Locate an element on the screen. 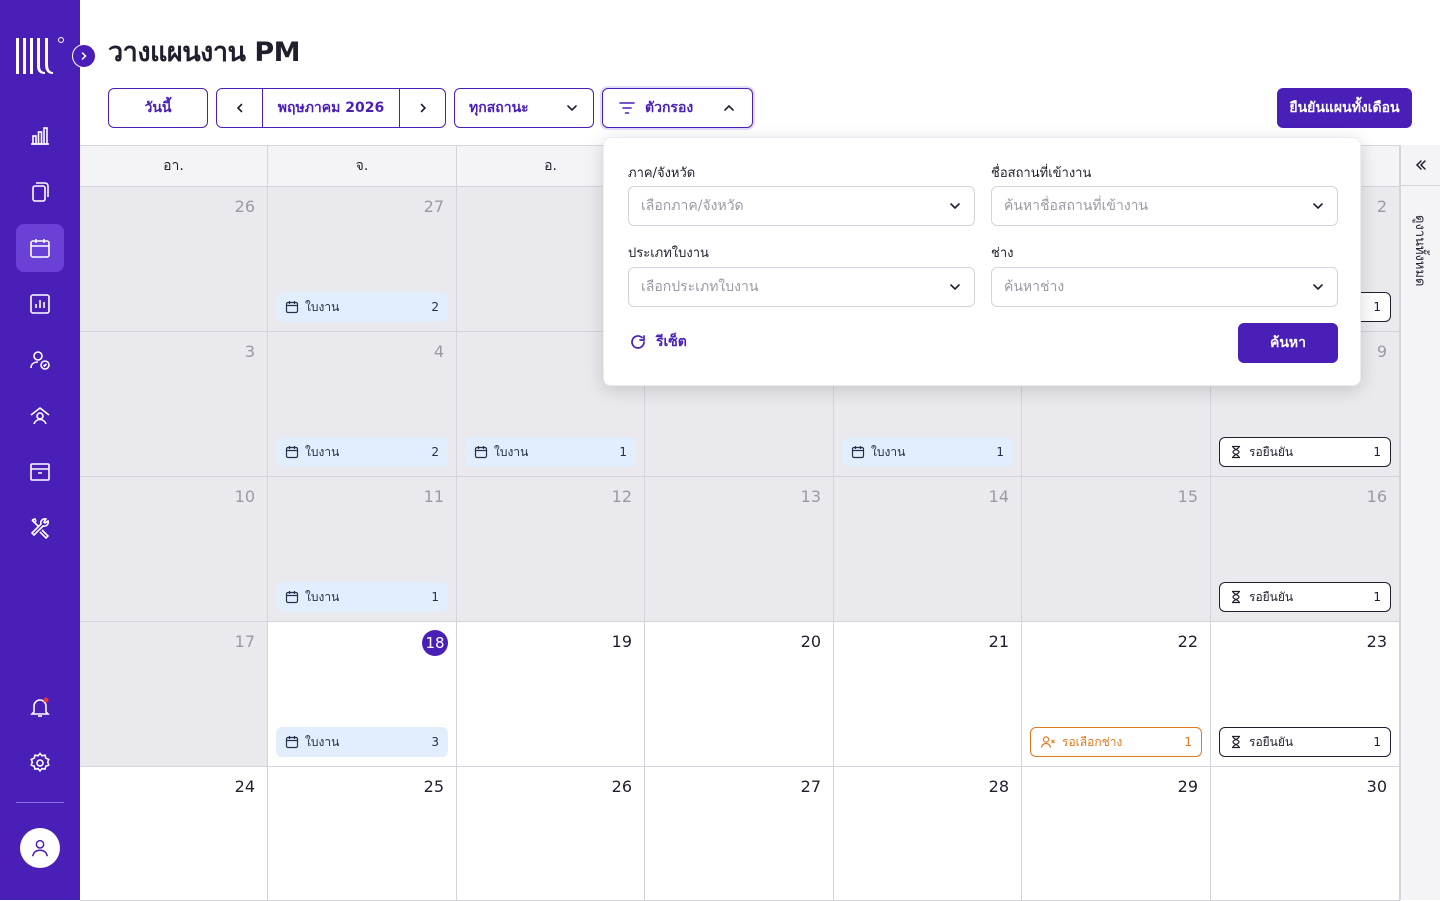 Image resolution: width=1440 pixels, height=901 pixels. calendar-day-cell: 12 is located at coordinates (551, 549).